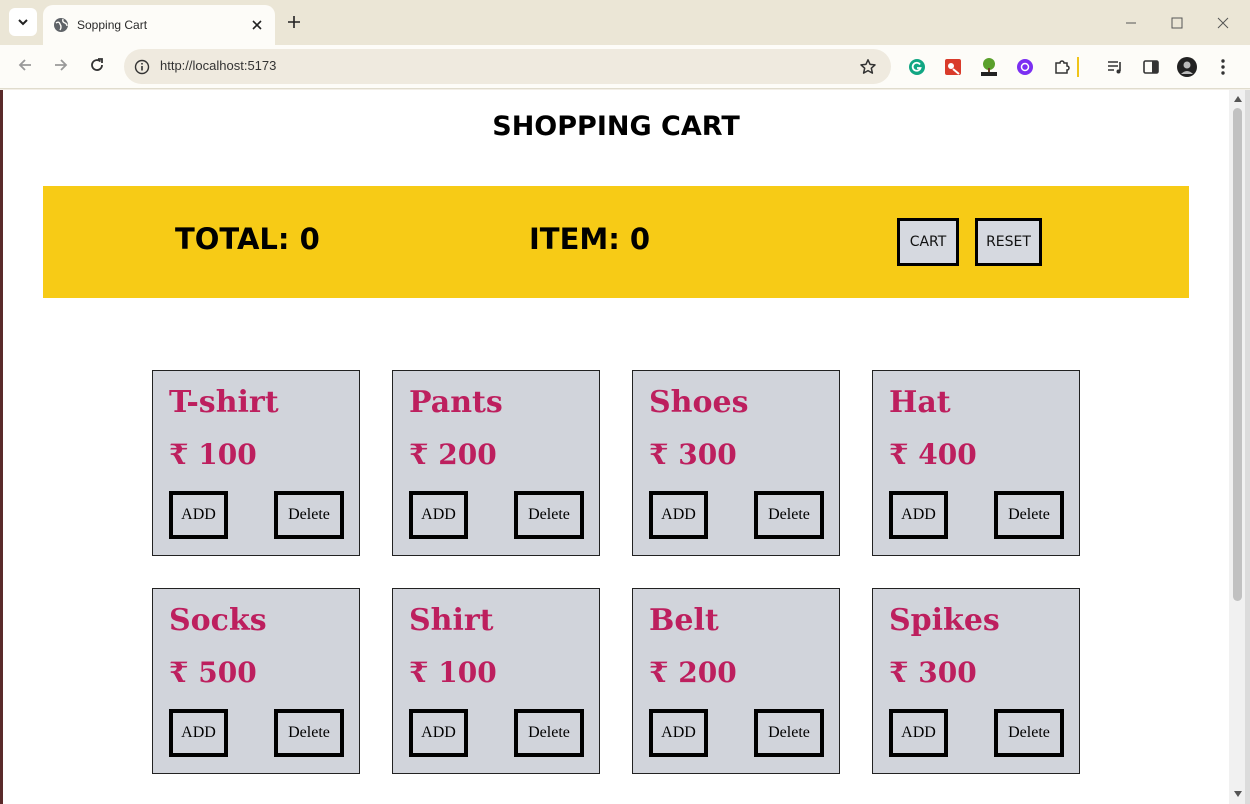  I want to click on minimize-button, so click(1131, 23).